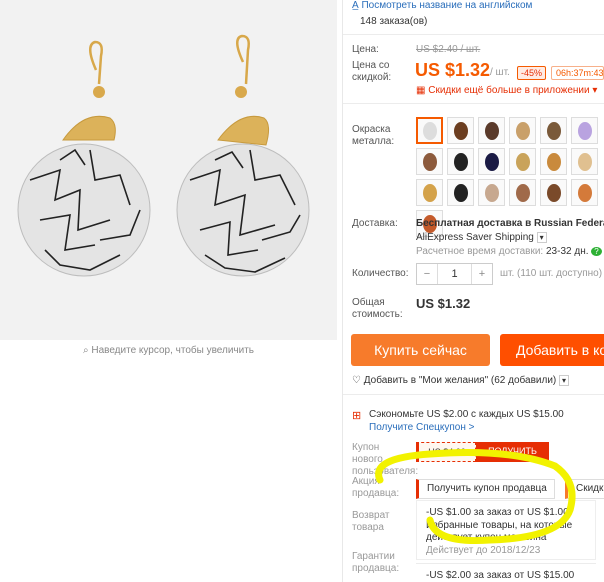 The width and height of the screenshot is (604, 582). What do you see at coordinates (420, 350) in the screenshot?
I see `buy-now-button: Купить сейчас` at bounding box center [420, 350].